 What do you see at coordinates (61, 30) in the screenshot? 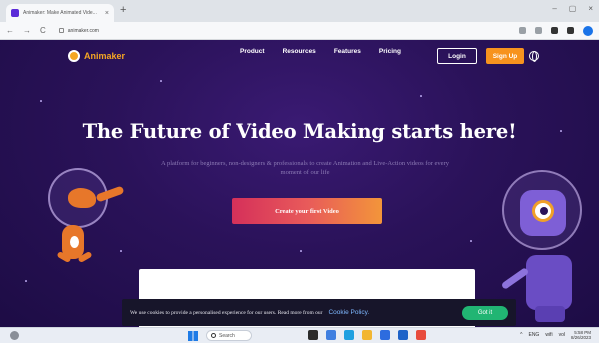
I see `lock-icon` at bounding box center [61, 30].